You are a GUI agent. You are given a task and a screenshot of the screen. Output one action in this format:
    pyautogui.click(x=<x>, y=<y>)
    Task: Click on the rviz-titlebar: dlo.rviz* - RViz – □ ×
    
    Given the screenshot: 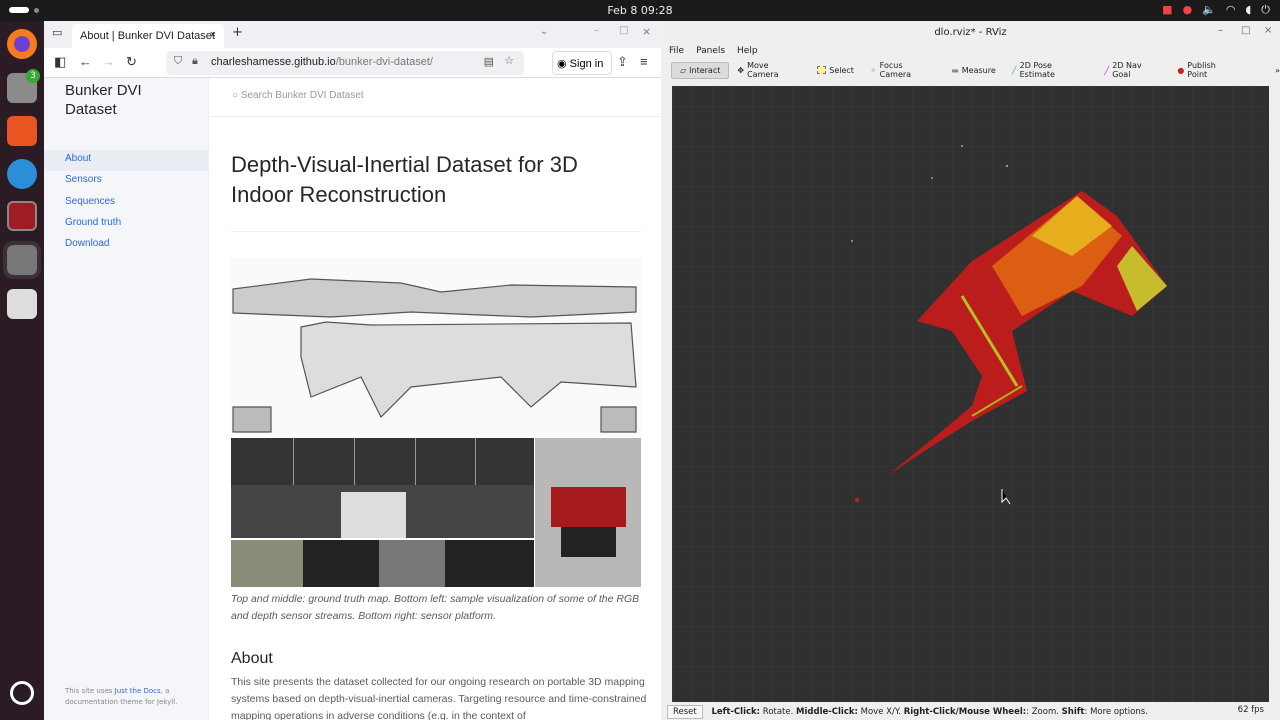 What is the action you would take?
    pyautogui.click(x=970, y=32)
    